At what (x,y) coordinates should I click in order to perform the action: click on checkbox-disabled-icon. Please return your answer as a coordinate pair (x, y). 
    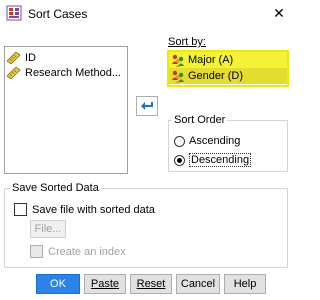
    Looking at the image, I should click on (36, 251).